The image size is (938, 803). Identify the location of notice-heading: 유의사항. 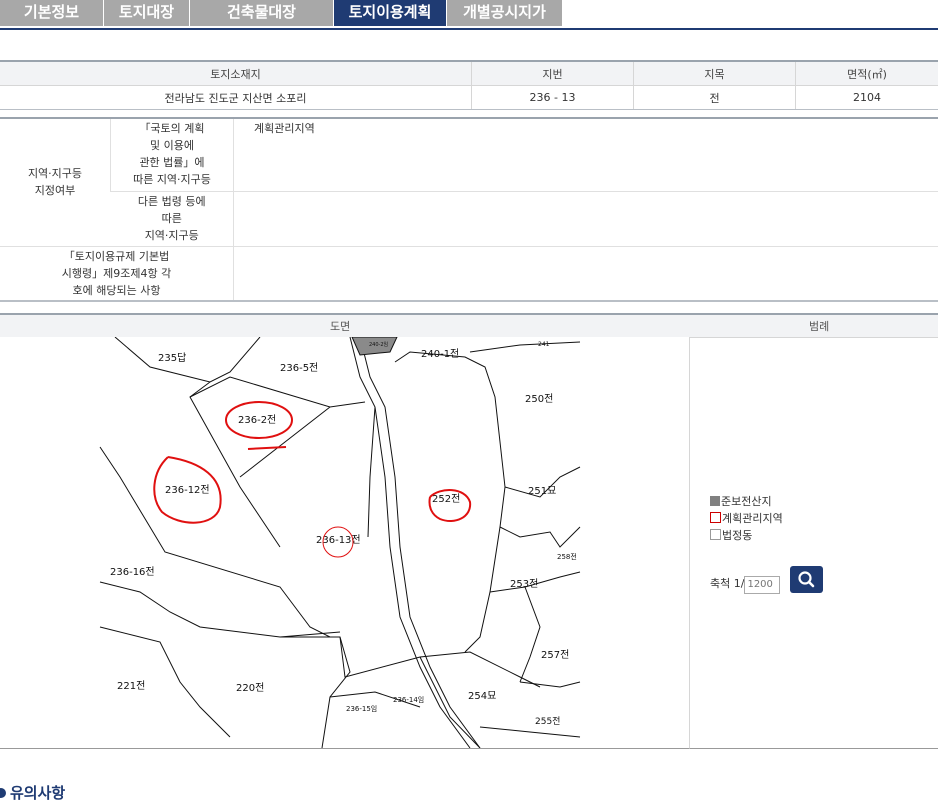
(32, 792).